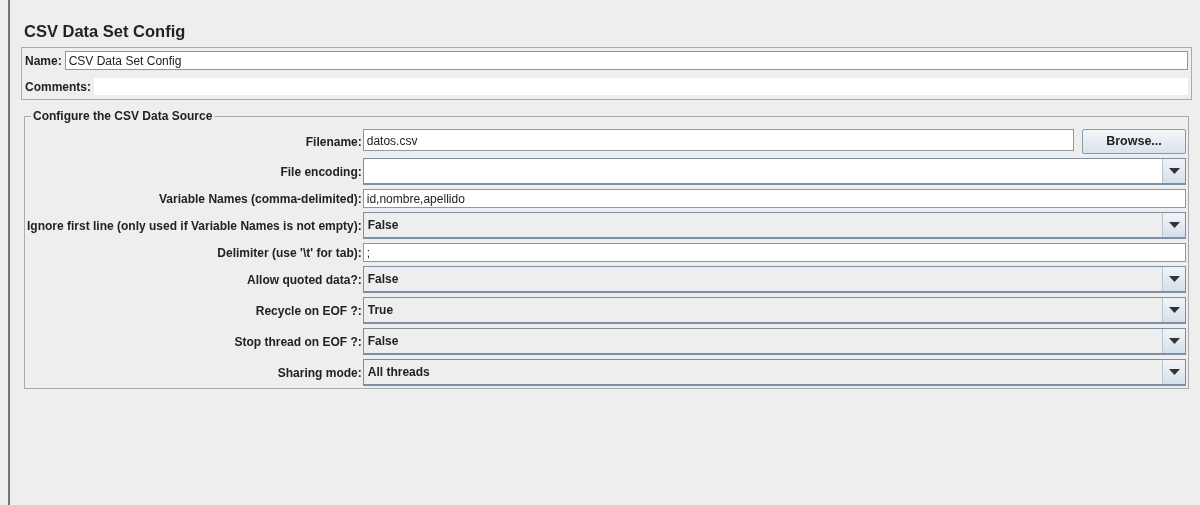 The height and width of the screenshot is (505, 1200). What do you see at coordinates (58, 86) in the screenshot?
I see `field-label: Comments:` at bounding box center [58, 86].